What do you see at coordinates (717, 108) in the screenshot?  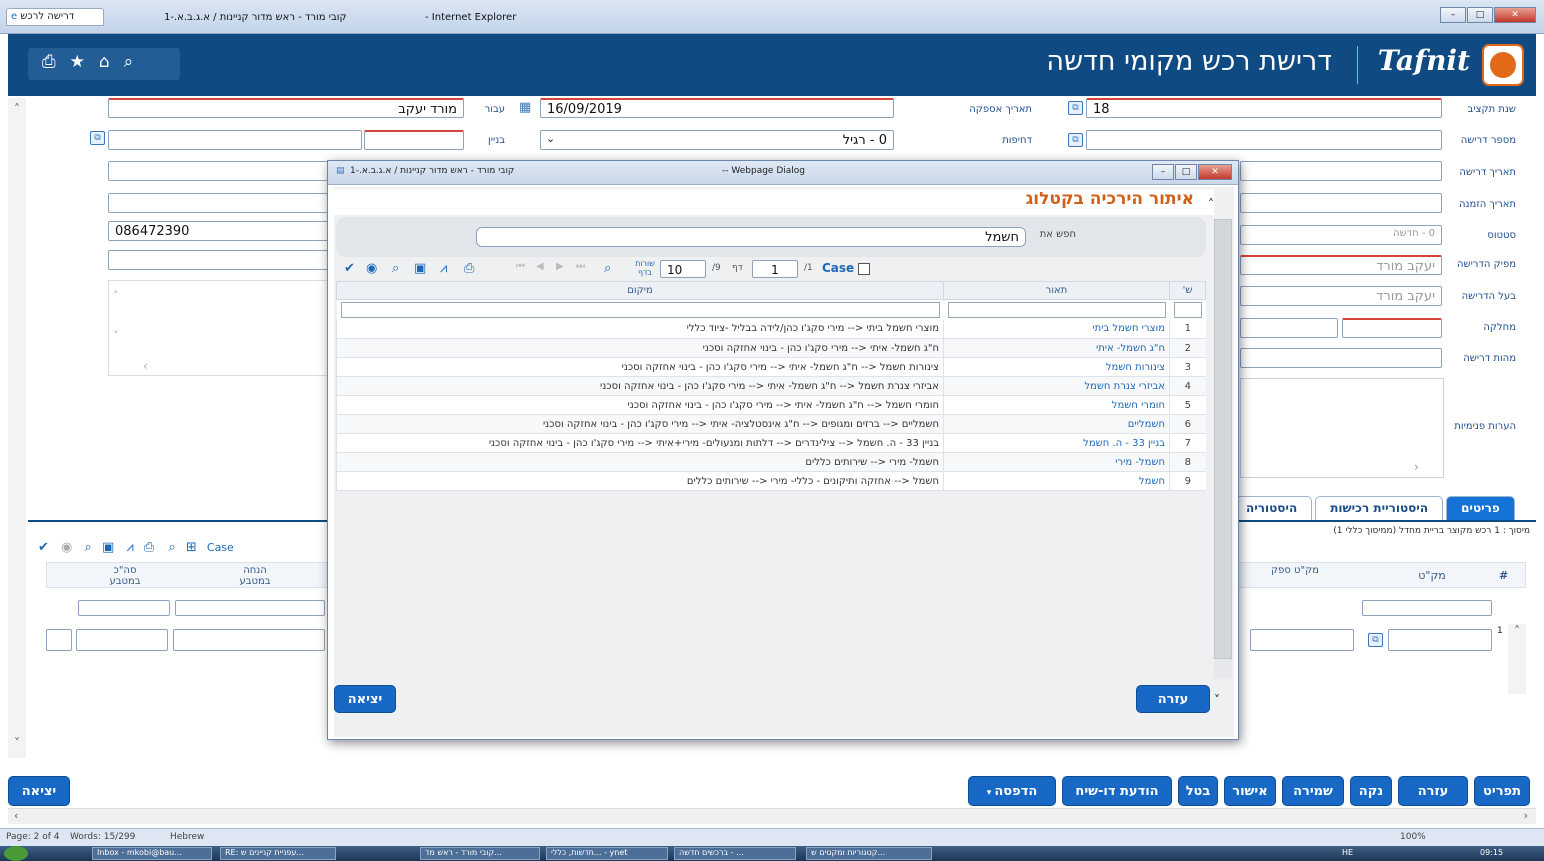 I see `supply-date-input: 16/09/2019` at bounding box center [717, 108].